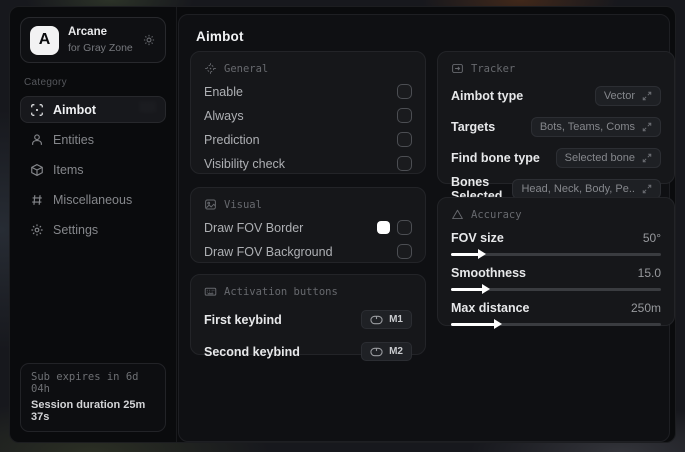 The image size is (685, 452). What do you see at coordinates (376, 352) in the screenshot?
I see `mouse-icon` at bounding box center [376, 352].